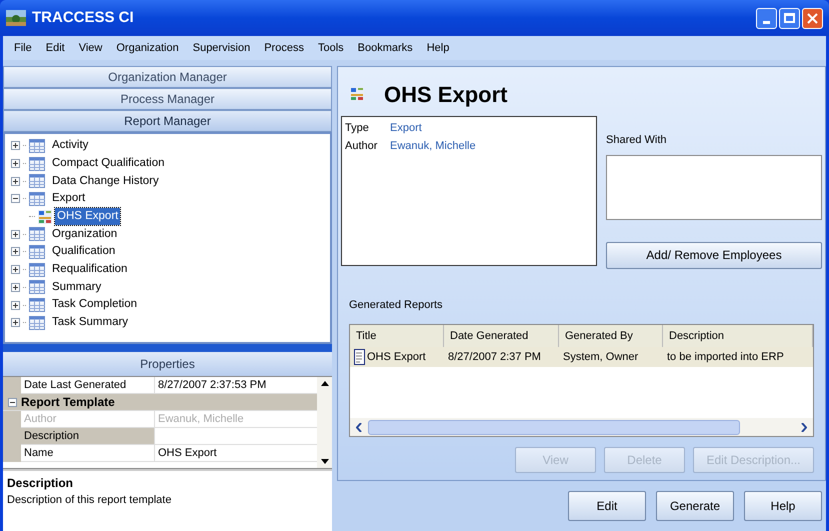 The width and height of the screenshot is (829, 531). I want to click on maximize-button, so click(789, 18).